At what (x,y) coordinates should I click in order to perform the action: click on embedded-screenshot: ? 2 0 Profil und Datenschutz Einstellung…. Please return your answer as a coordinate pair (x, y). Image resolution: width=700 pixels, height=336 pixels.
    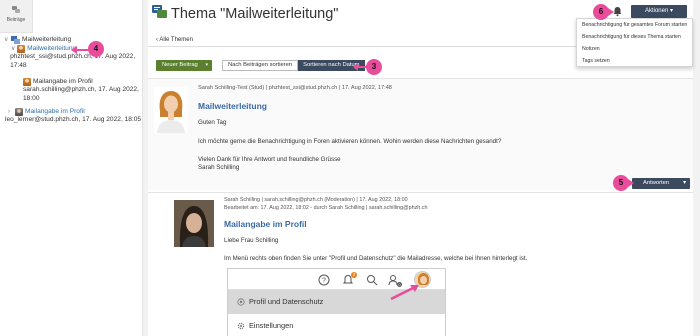
    Looking at the image, I should click on (336, 302).